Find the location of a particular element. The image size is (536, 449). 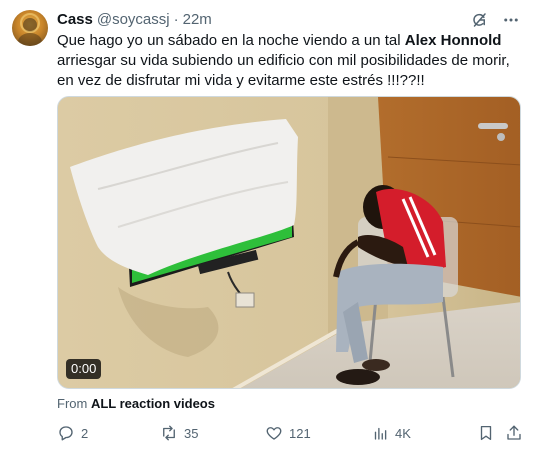

bookmark-icon is located at coordinates (486, 433).